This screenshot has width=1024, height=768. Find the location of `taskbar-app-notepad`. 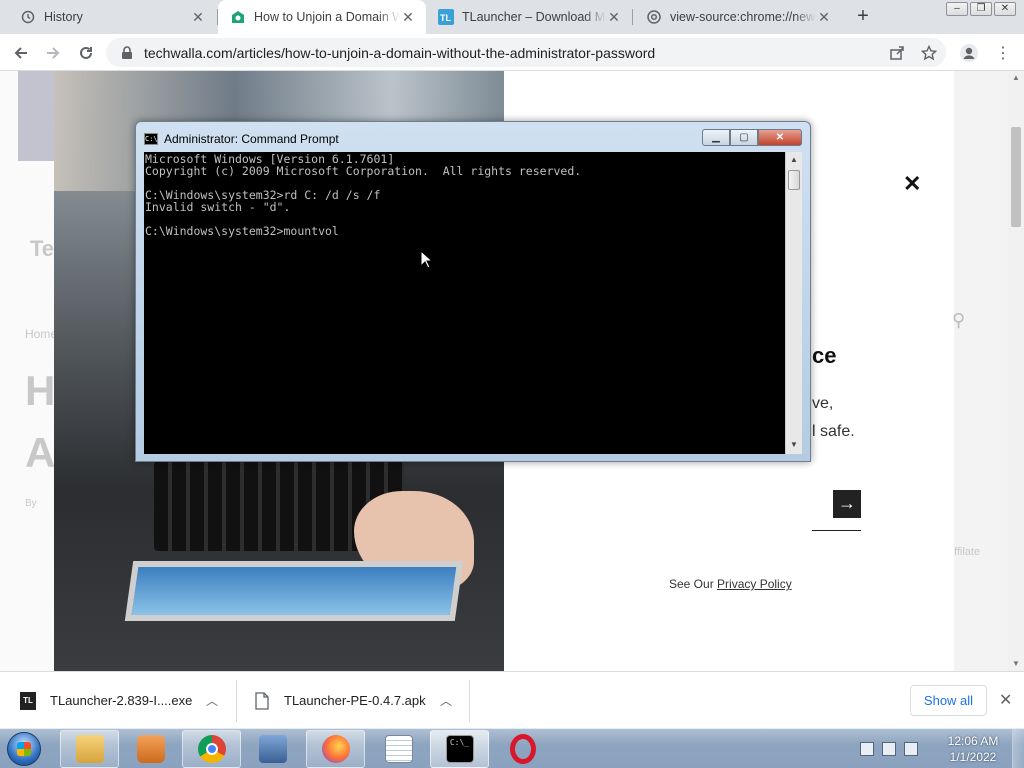

taskbar-app-notepad is located at coordinates (398, 749).